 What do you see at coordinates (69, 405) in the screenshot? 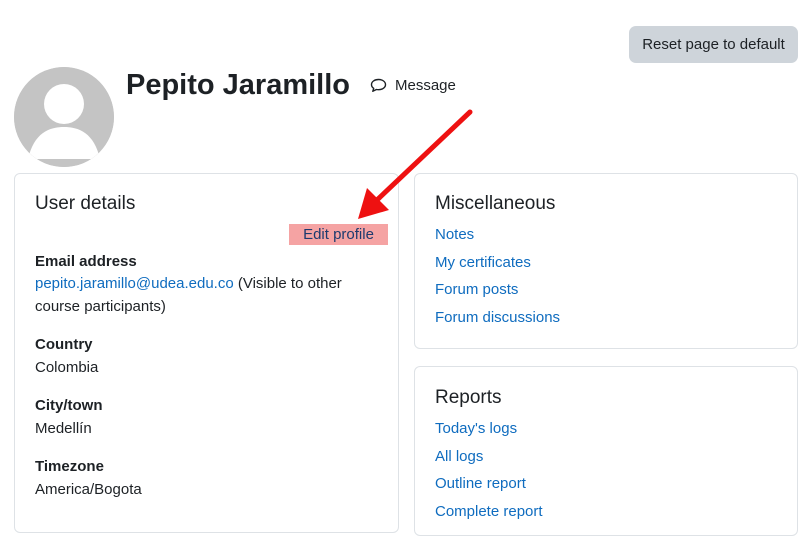
I see `city-label: City/town` at bounding box center [69, 405].